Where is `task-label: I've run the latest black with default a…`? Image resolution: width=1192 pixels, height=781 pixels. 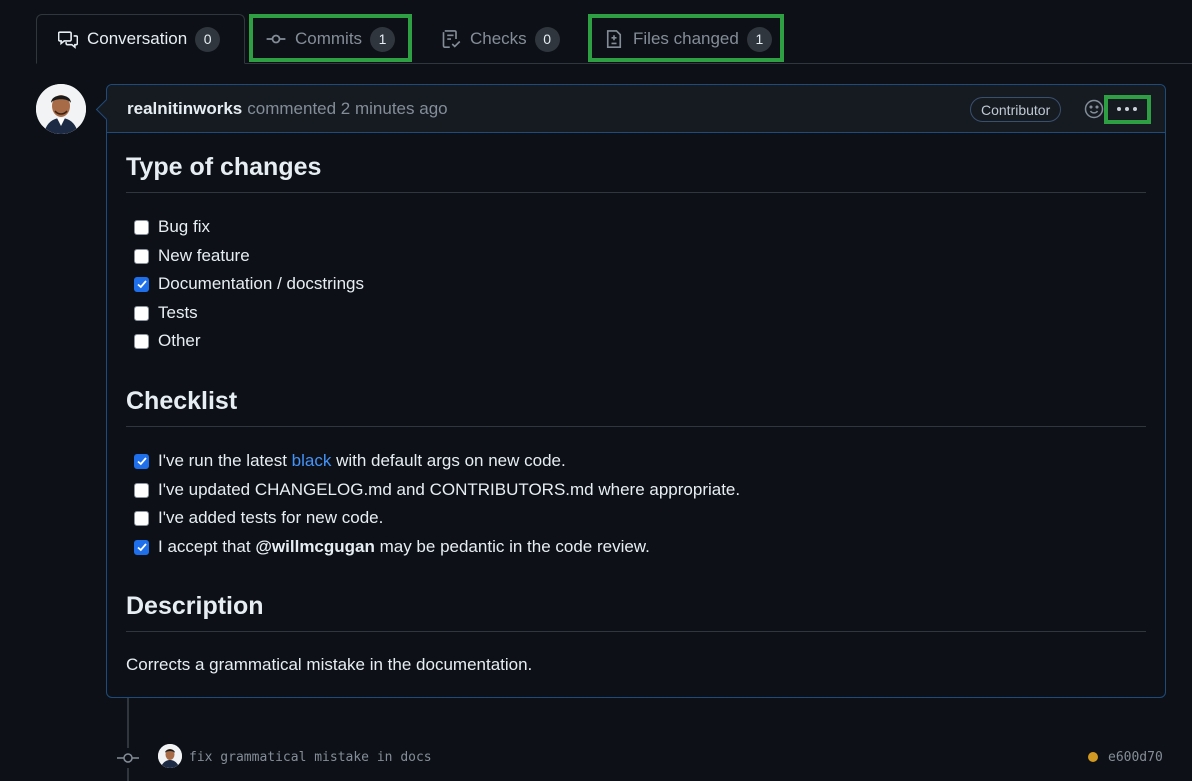
task-label: I've run the latest black with default a… is located at coordinates (362, 460).